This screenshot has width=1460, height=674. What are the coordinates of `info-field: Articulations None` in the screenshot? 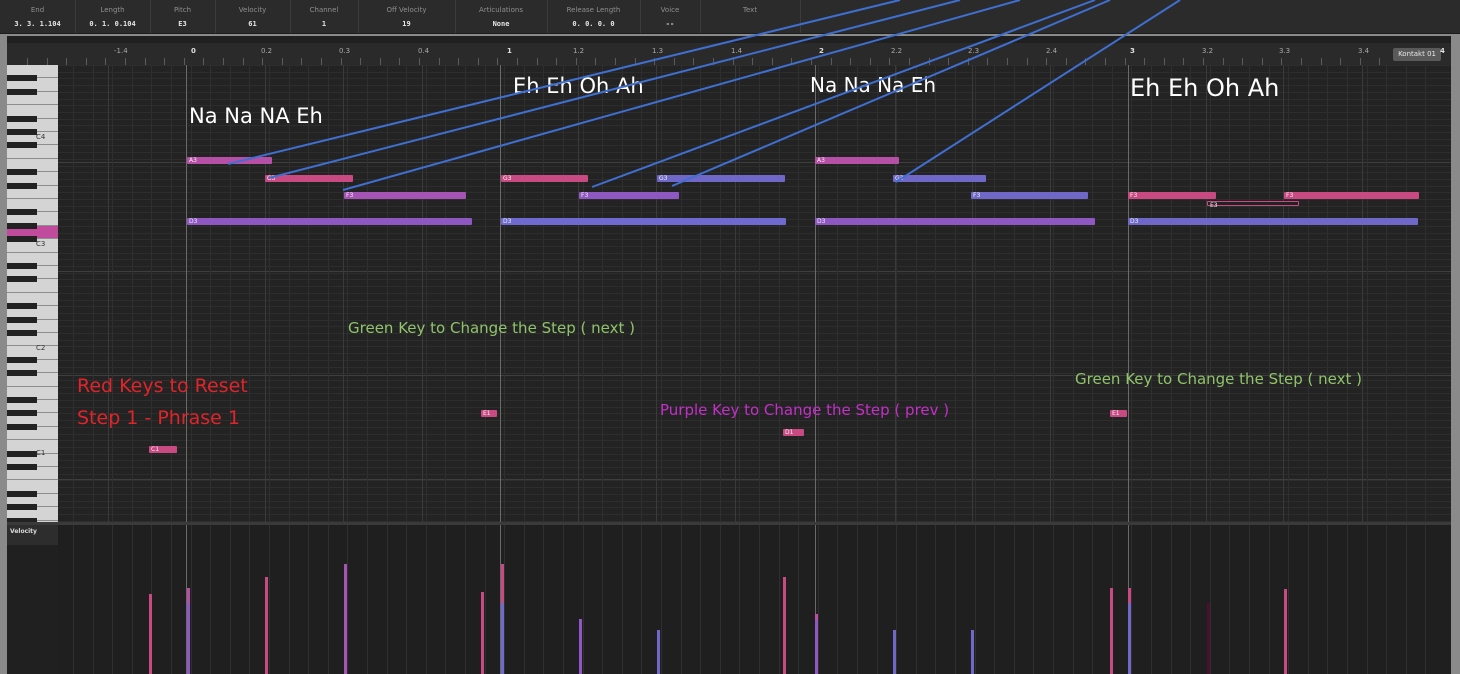 It's located at (501, 16).